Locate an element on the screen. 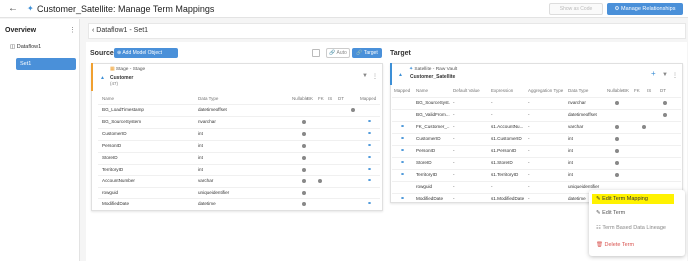 This screenshot has width=688, height=261. menu-delete-term: 🗑 Delete Term is located at coordinates (615, 245).